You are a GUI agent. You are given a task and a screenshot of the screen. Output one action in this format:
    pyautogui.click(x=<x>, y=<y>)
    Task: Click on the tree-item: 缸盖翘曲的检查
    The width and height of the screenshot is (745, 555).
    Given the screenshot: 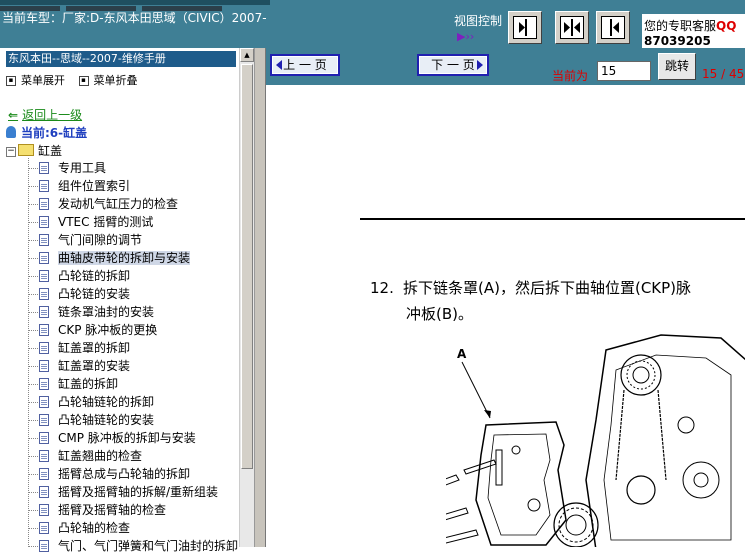 What is the action you would take?
    pyautogui.click(x=133, y=456)
    